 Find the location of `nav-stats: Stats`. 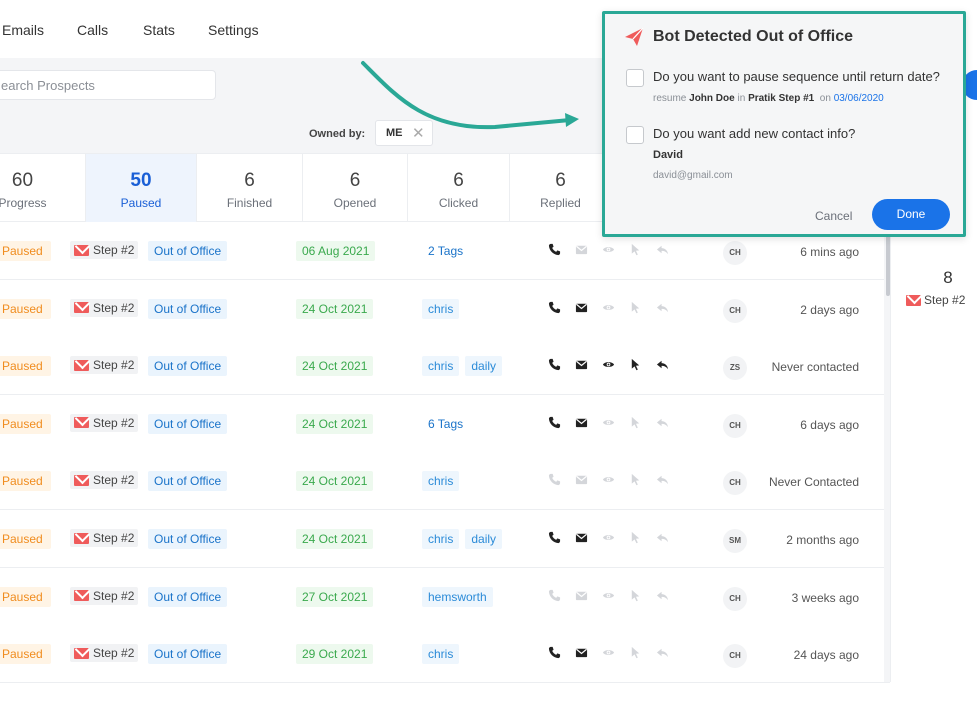

nav-stats: Stats is located at coordinates (159, 30).